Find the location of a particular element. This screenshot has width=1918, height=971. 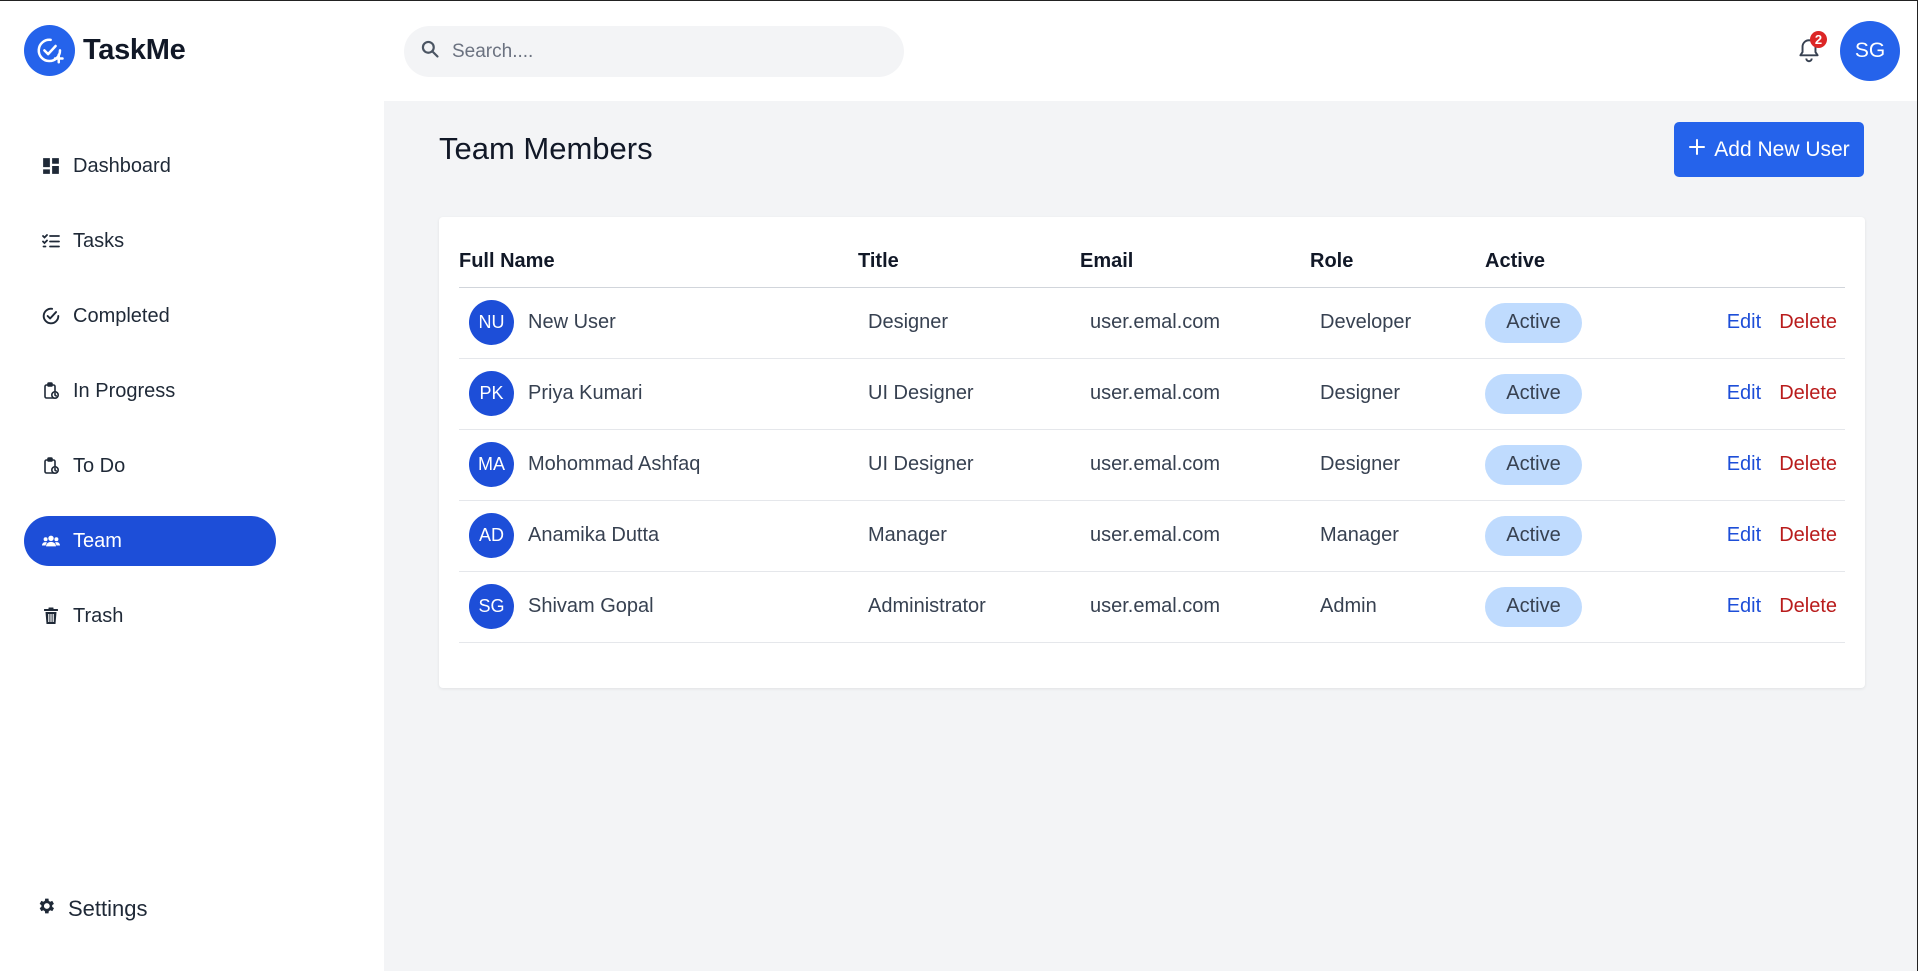

in-progress-icon is located at coordinates (51, 391).